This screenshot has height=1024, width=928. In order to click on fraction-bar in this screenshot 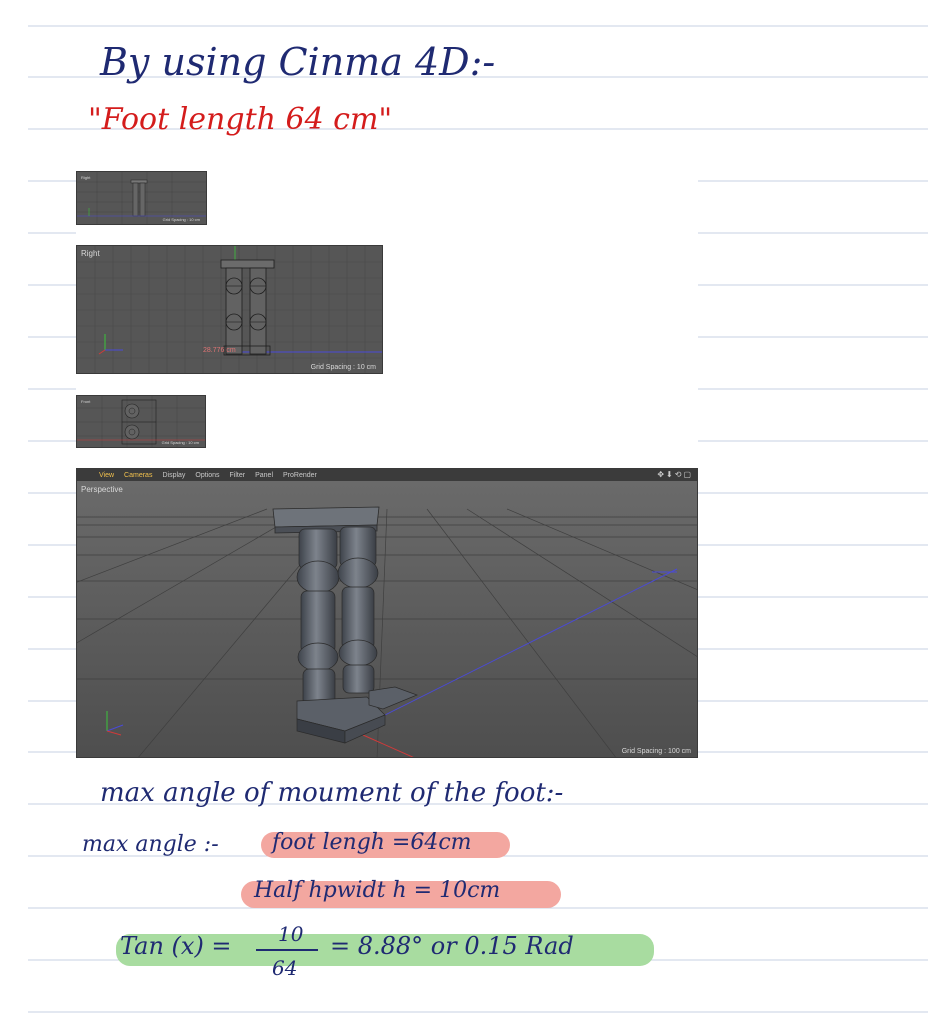, I will do `click(287, 950)`.